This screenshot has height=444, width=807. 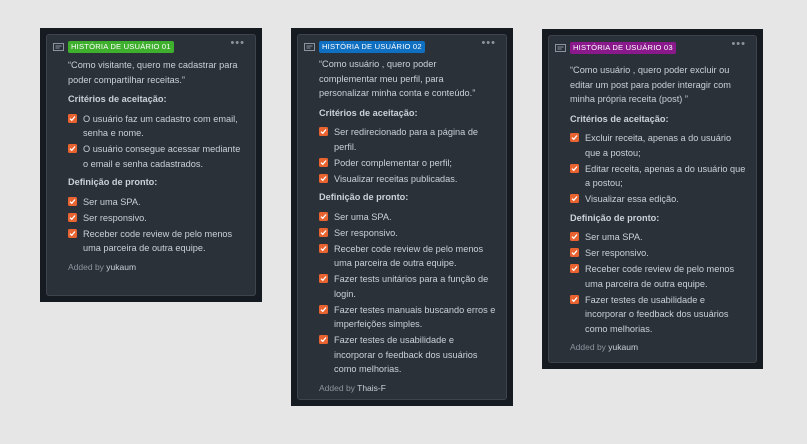 What do you see at coordinates (407, 388) in the screenshot?
I see `added-by: Added by Thais-F` at bounding box center [407, 388].